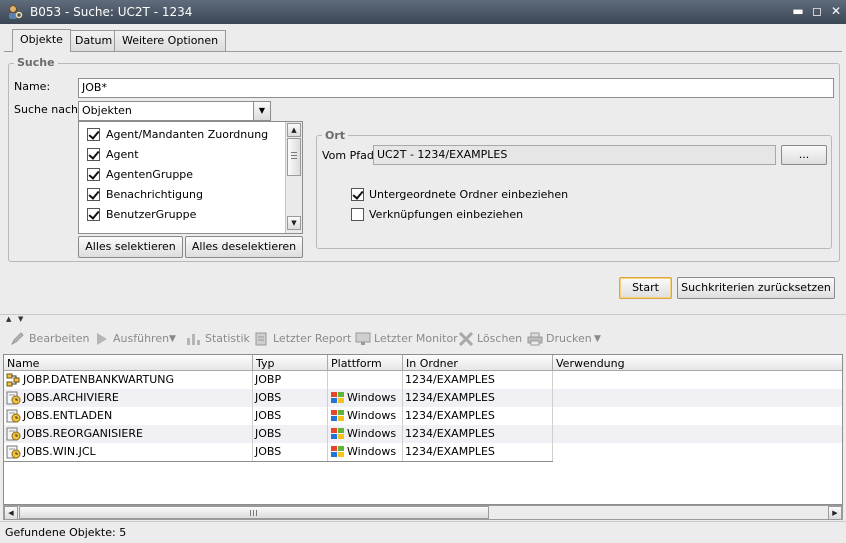  I want to click on include-subfolders-checkbox, so click(357, 194).